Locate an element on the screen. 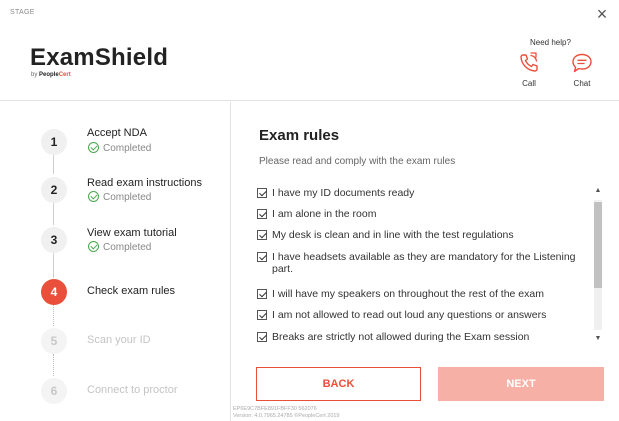 Image resolution: width=619 pixels, height=421 pixels. step-scan-id: 5 Scan your ID is located at coordinates (115, 348).